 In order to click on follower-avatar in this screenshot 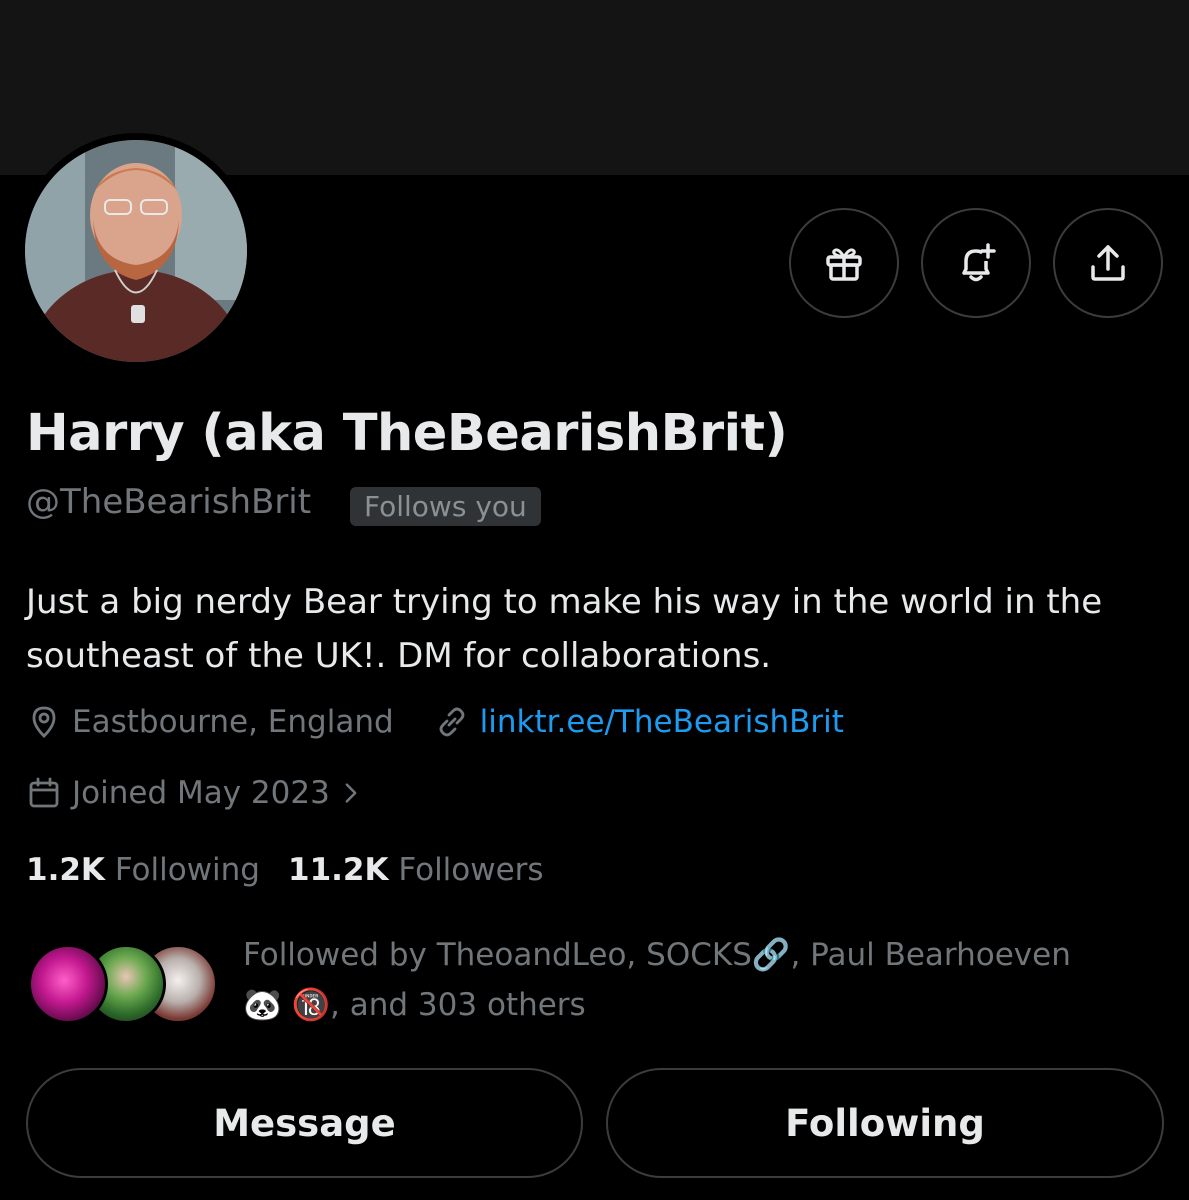, I will do `click(68, 984)`.